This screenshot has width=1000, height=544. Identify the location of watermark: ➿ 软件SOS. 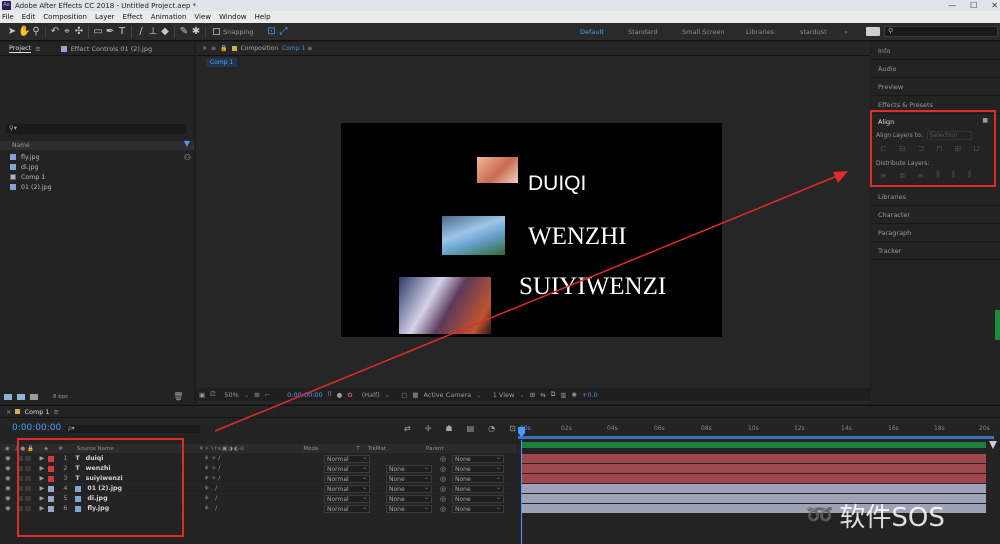
(875, 515).